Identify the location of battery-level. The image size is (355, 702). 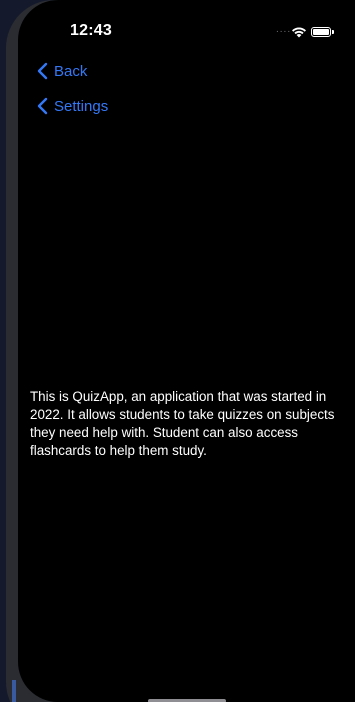
(321, 32).